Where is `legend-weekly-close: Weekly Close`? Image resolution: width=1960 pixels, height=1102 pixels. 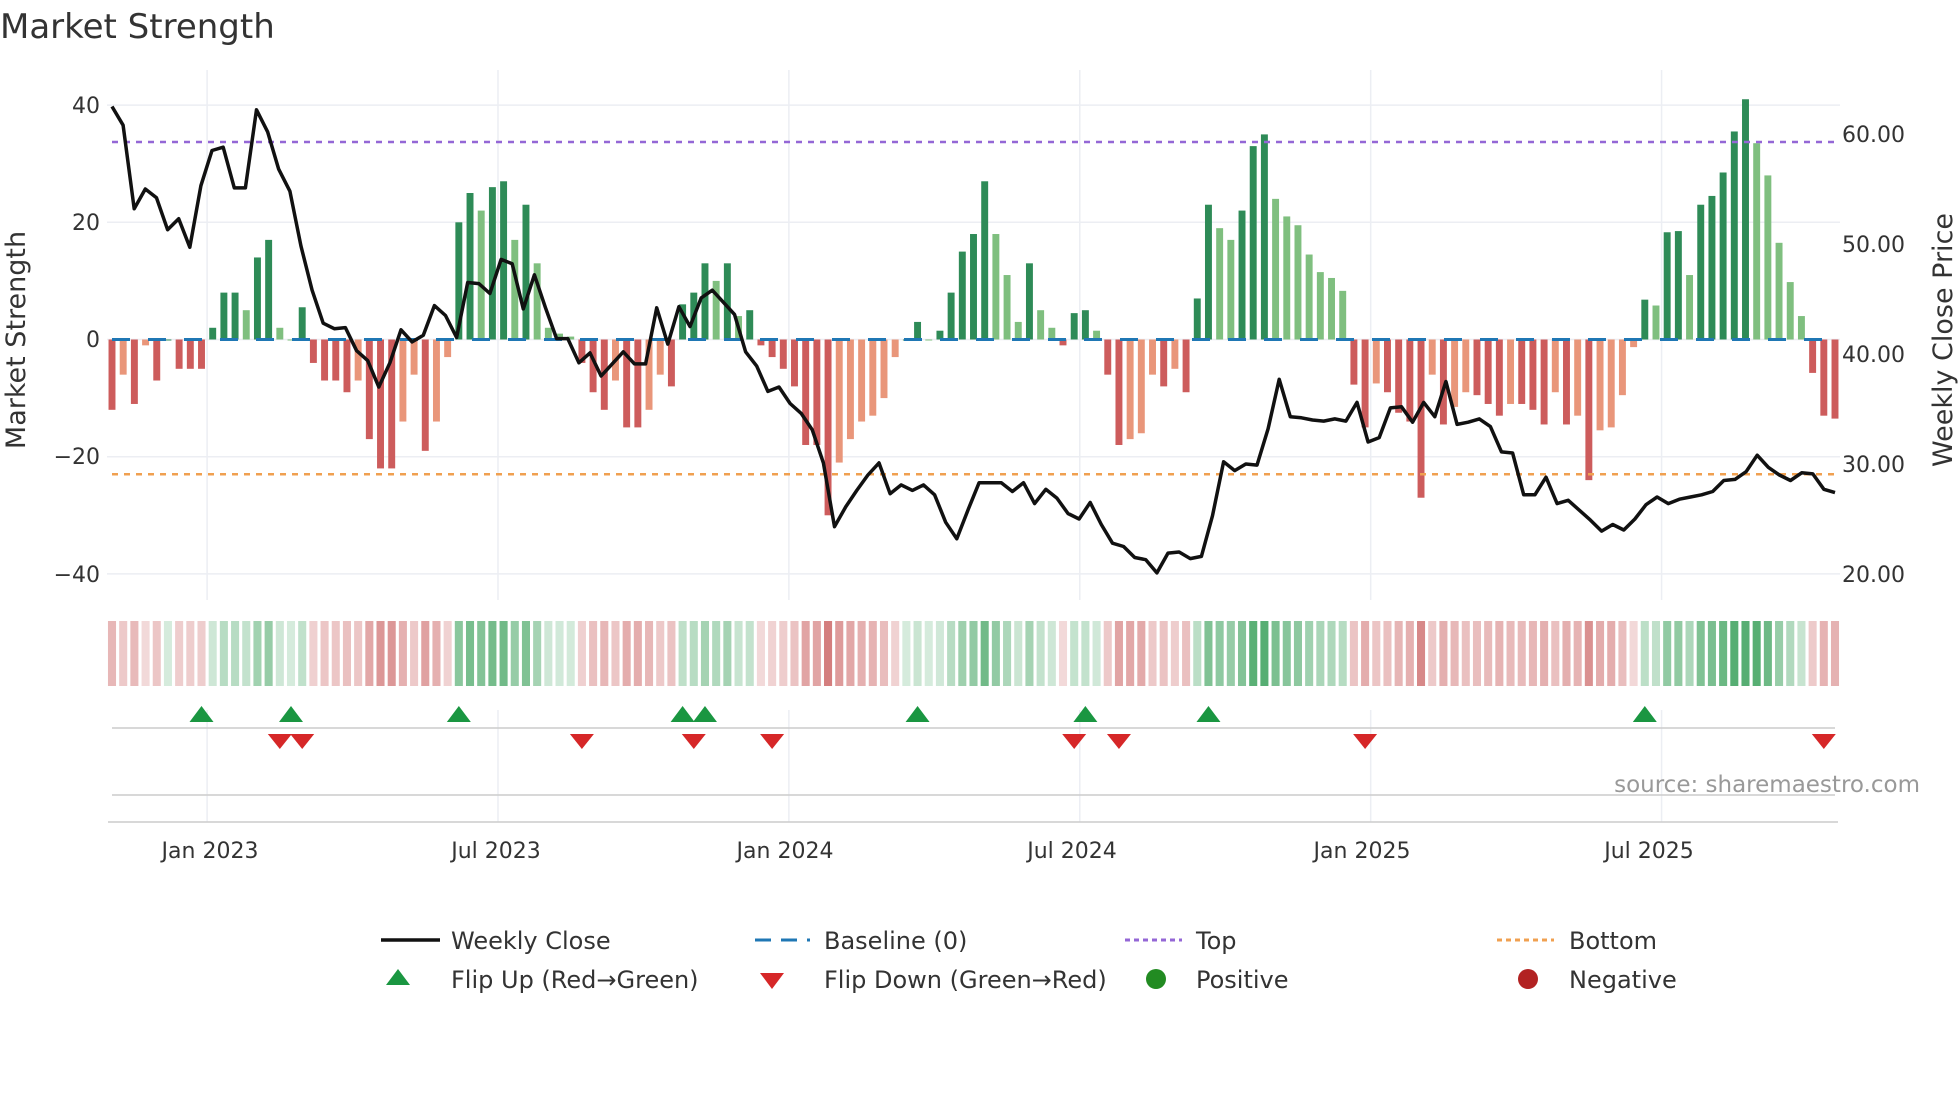
legend-weekly-close: Weekly Close is located at coordinates (531, 941).